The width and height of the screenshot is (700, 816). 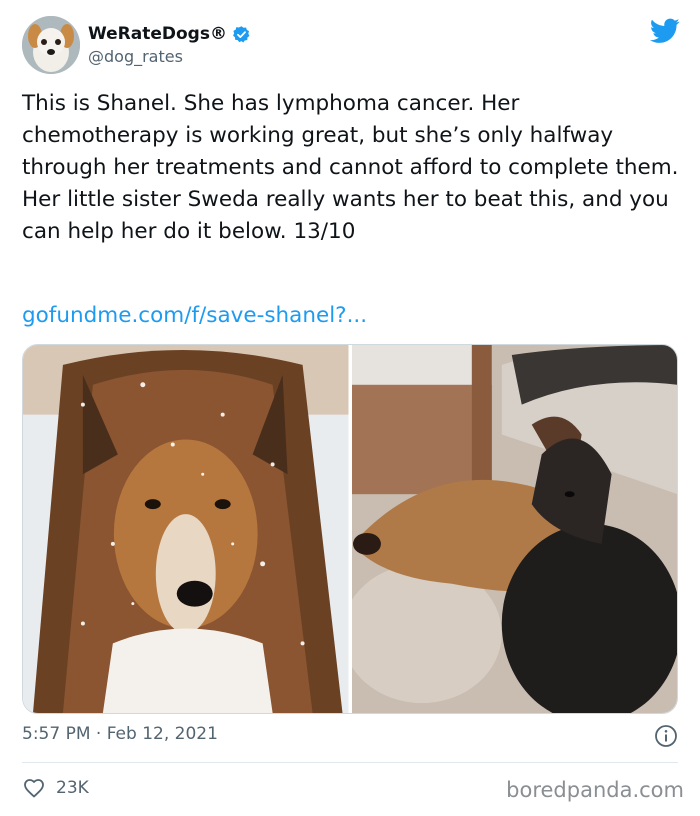 I want to click on twitter-bird-icon, so click(x=665, y=31).